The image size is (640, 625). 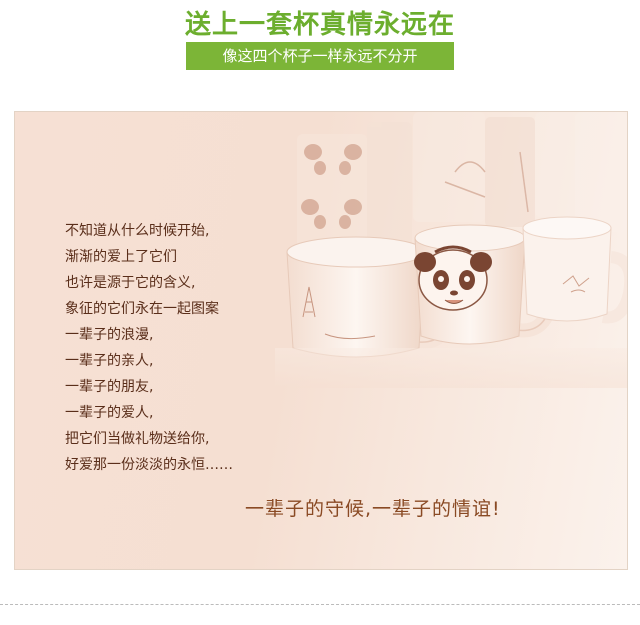 I want to click on dashed-divider, so click(x=320, y=604).